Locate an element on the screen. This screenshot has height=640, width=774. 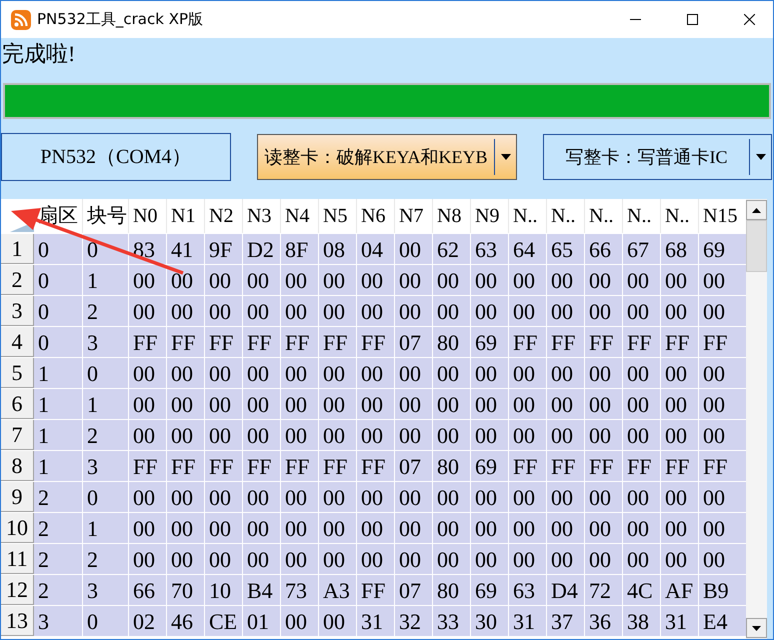
table-cell: 69 is located at coordinates (490, 342).